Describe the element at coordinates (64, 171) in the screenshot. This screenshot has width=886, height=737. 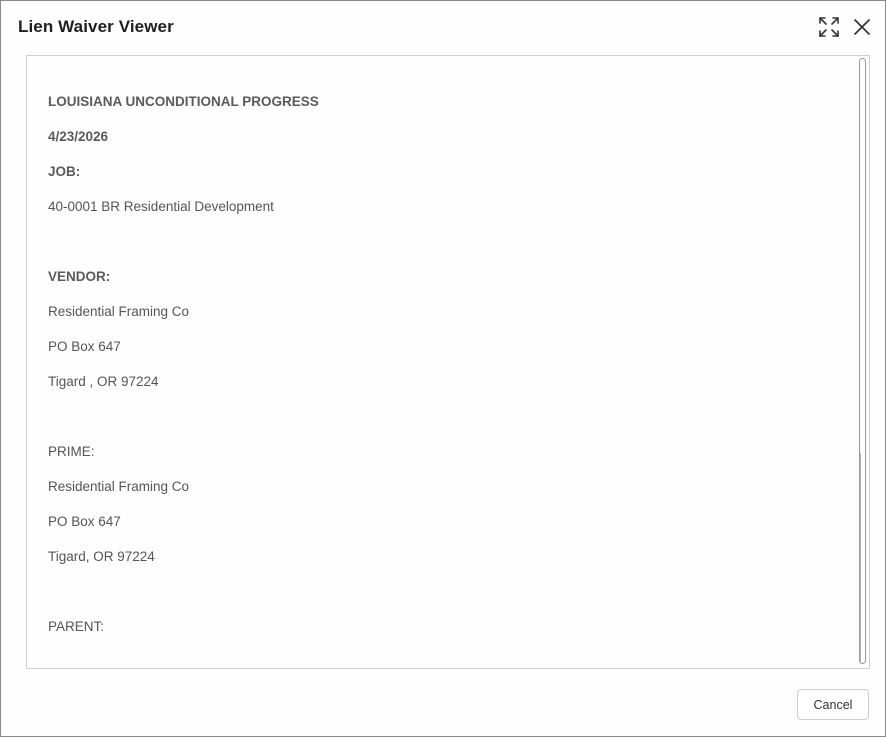
I see `job-label: JOB:` at that location.